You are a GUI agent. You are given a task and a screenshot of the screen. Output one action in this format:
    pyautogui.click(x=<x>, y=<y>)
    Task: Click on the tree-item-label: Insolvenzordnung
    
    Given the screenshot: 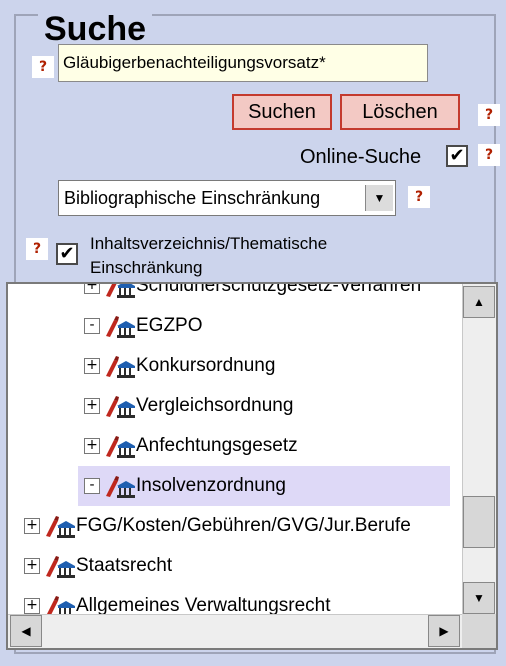 What is the action you would take?
    pyautogui.click(x=211, y=485)
    